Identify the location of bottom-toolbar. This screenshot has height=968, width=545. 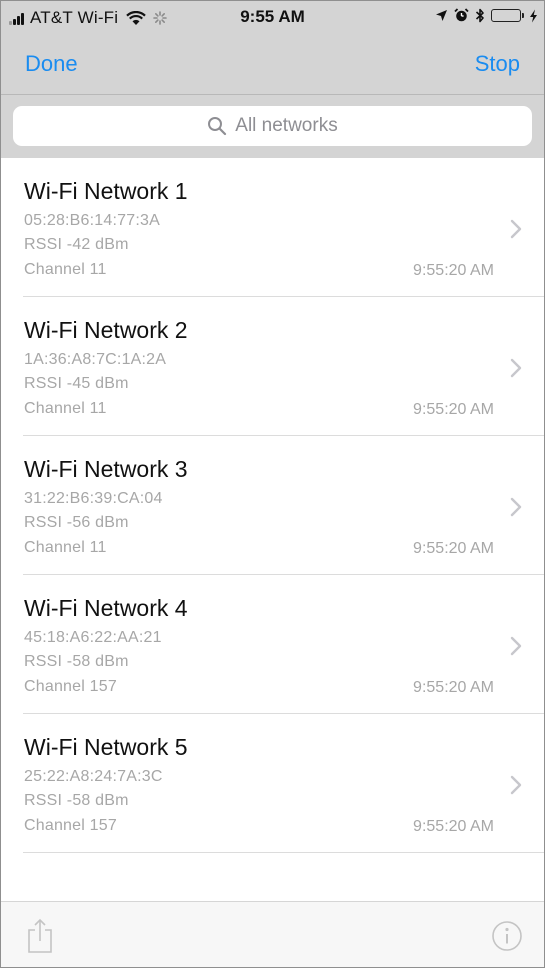
(272, 934).